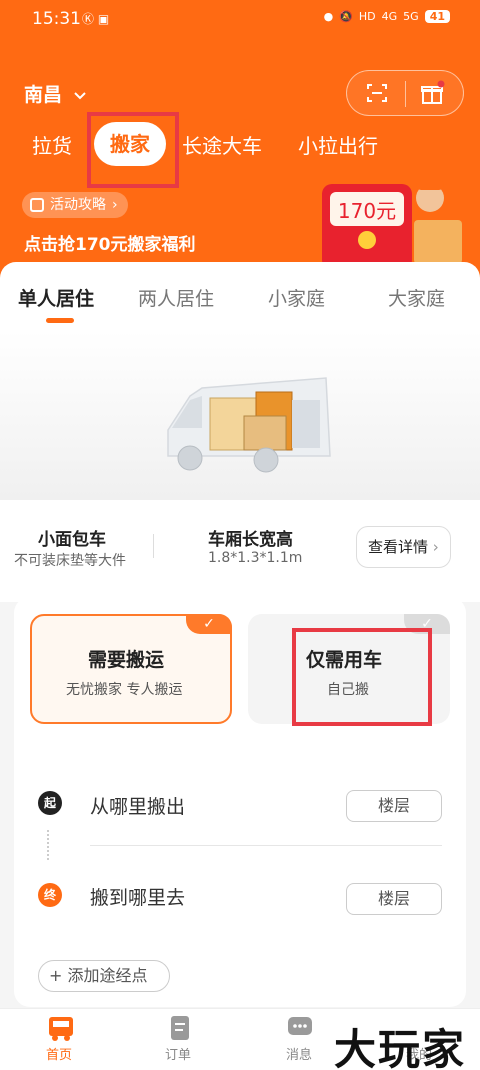 This screenshot has width=480, height=1070. What do you see at coordinates (137, 805) in the screenshot?
I see `start-address-field: 从哪里搬出` at bounding box center [137, 805].